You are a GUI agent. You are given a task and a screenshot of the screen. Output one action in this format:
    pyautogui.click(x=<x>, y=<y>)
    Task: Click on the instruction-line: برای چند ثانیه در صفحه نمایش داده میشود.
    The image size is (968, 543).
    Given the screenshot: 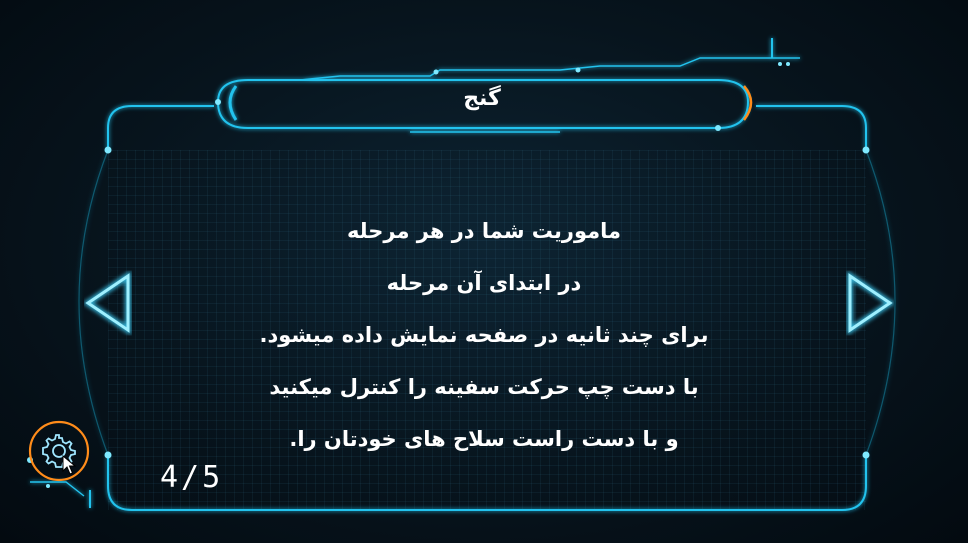 What is the action you would take?
    pyautogui.click(x=484, y=335)
    